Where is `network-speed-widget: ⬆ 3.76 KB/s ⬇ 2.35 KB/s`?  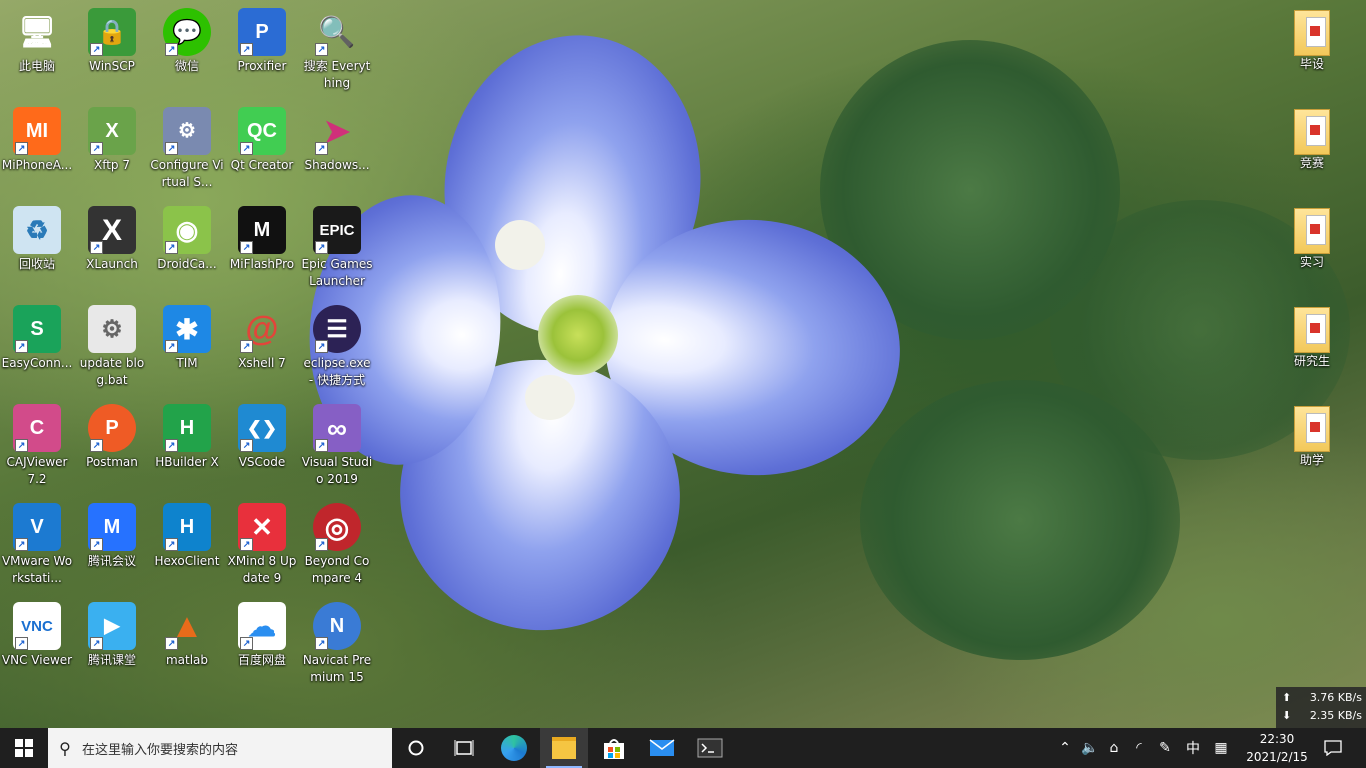
network-speed-widget: ⬆ 3.76 KB/s ⬇ 2.35 KB/s is located at coordinates (1321, 708).